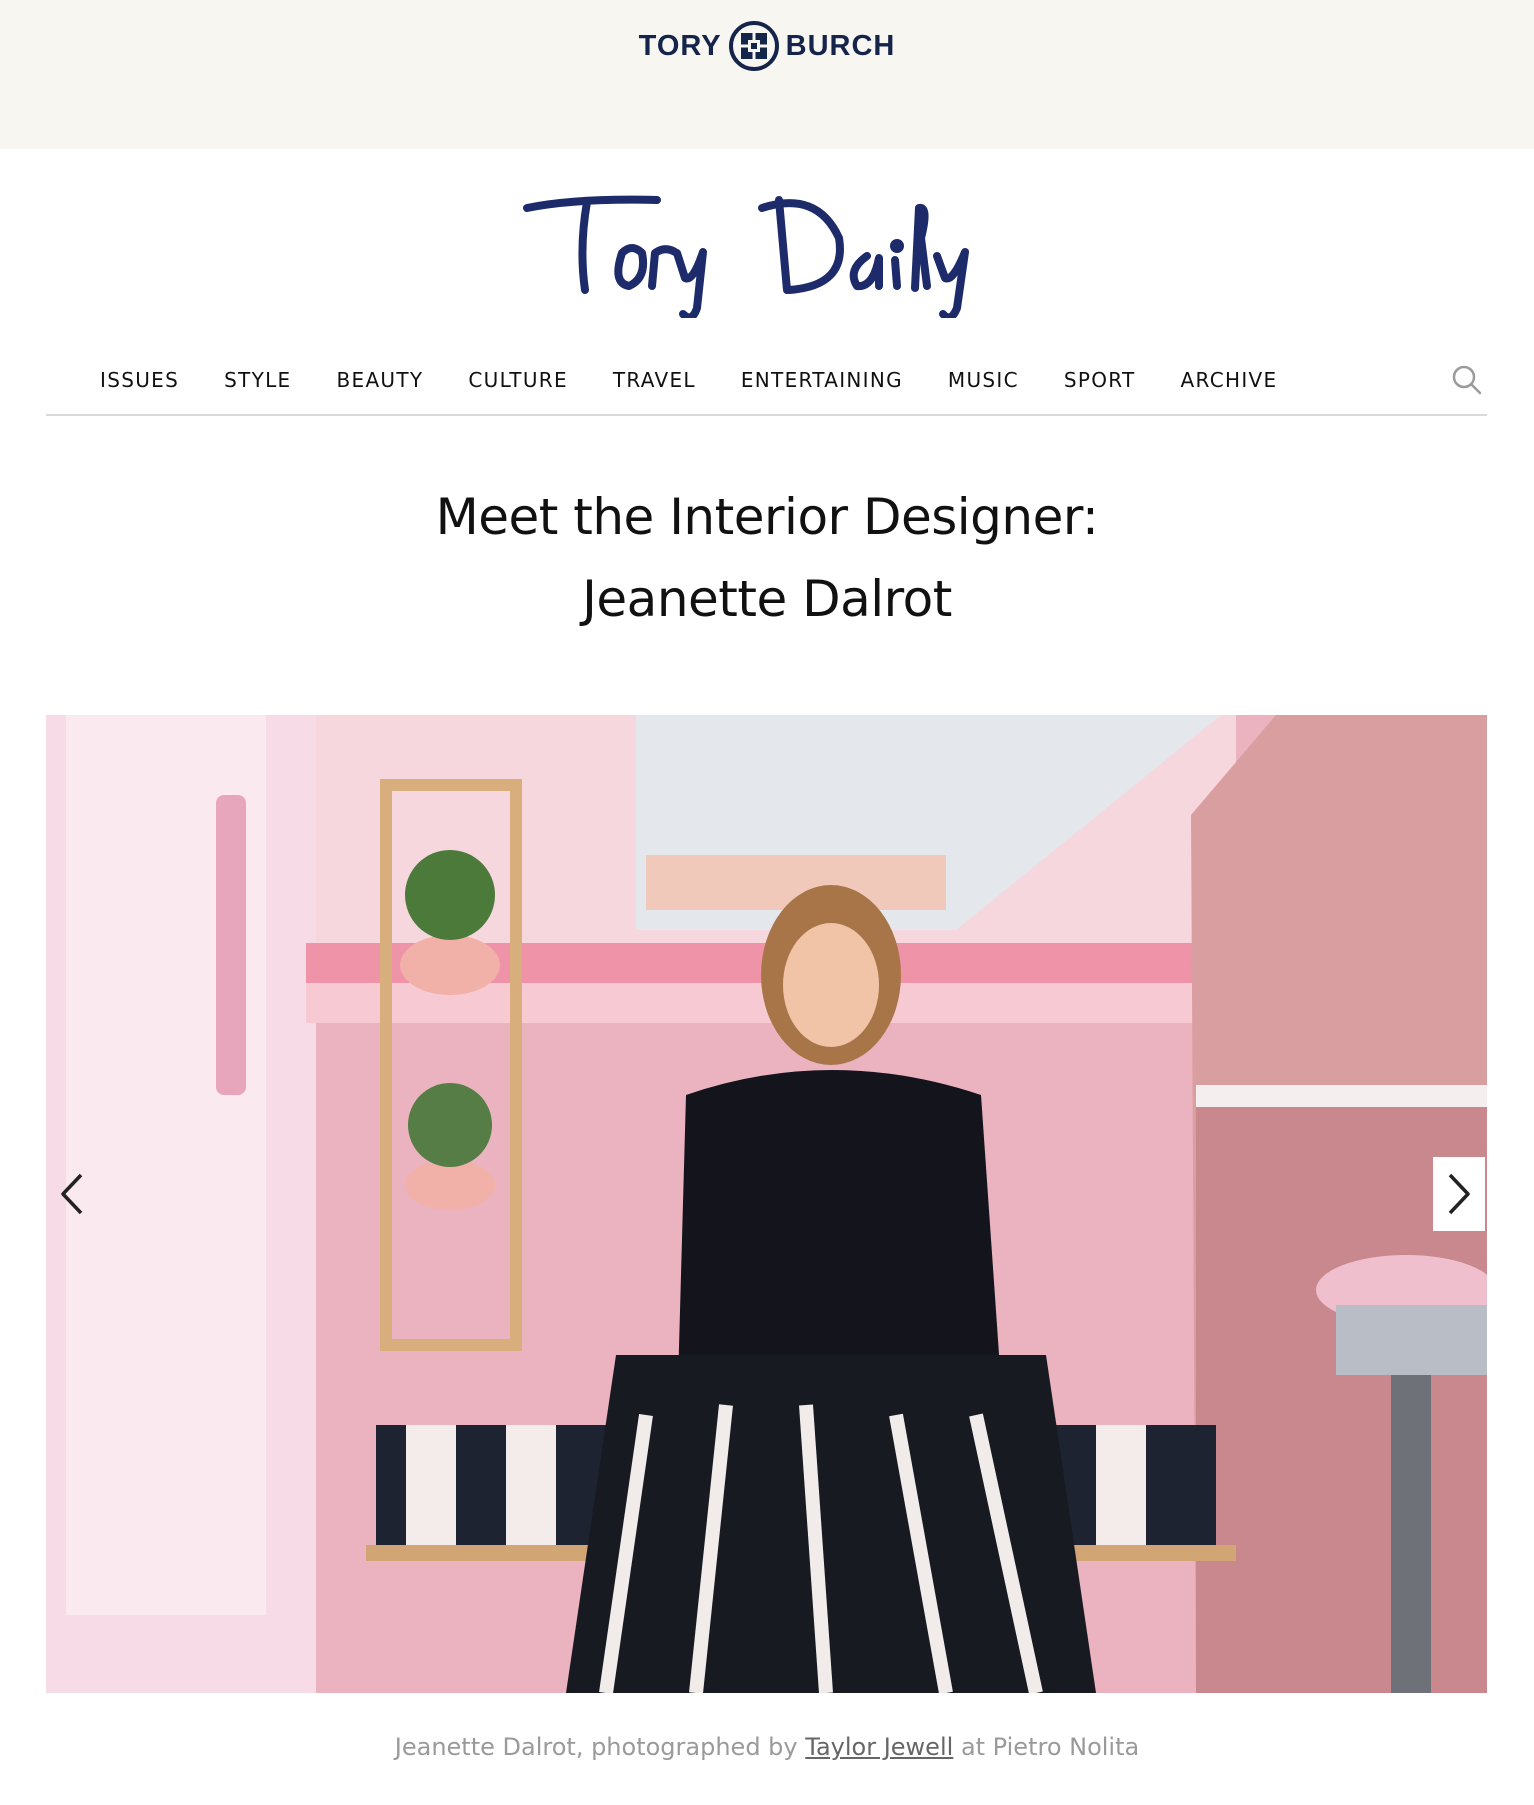  What do you see at coordinates (879, 1747) in the screenshot?
I see `photographer-link: Taylor Jewell` at bounding box center [879, 1747].